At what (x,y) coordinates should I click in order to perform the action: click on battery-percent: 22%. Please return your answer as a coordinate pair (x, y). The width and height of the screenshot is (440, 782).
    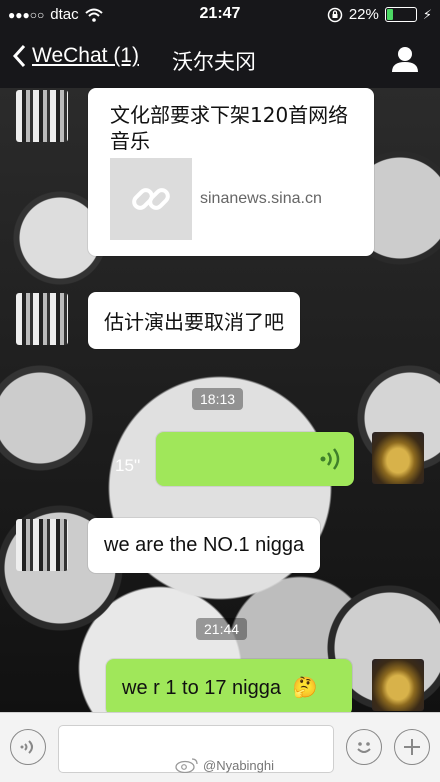
    Looking at the image, I should click on (363, 14).